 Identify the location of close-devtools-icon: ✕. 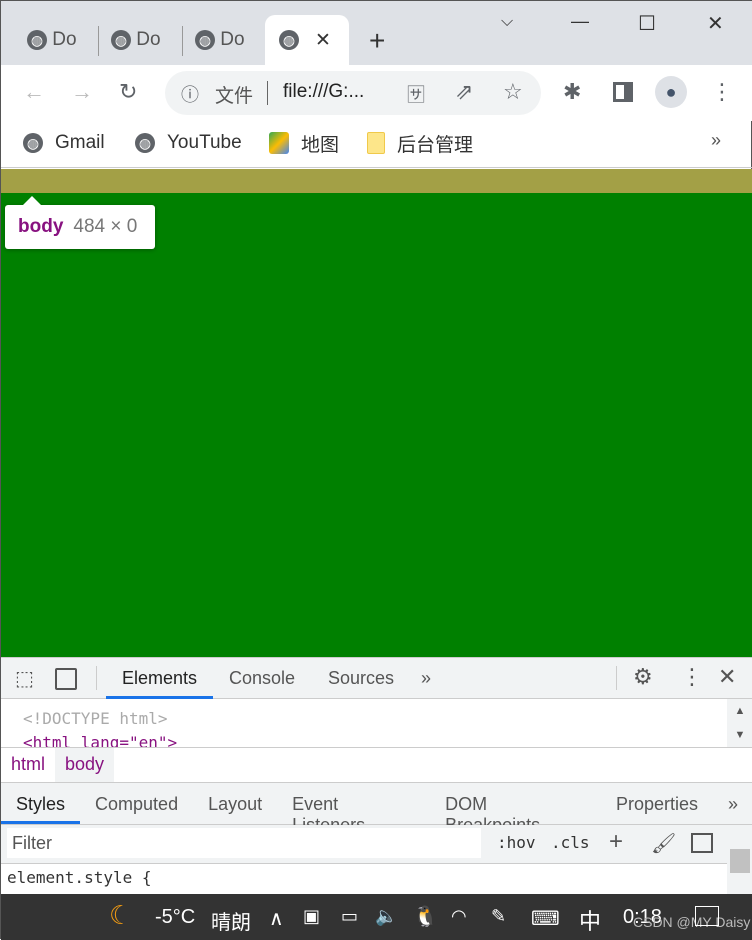
(727, 677).